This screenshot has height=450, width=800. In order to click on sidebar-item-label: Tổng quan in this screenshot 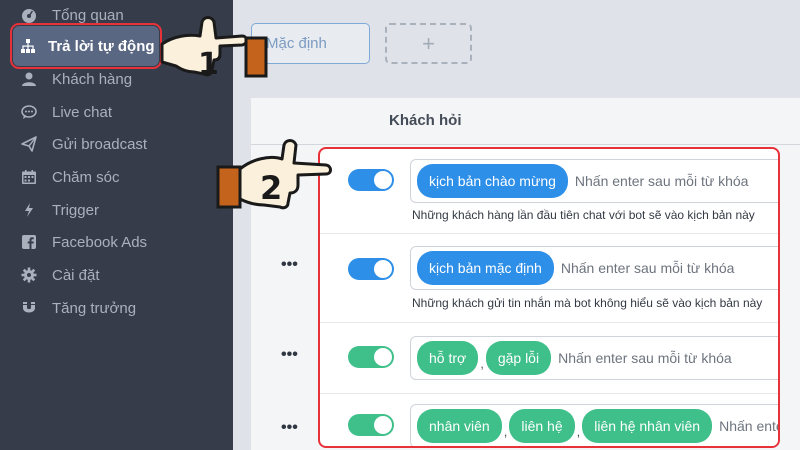, I will do `click(88, 15)`.